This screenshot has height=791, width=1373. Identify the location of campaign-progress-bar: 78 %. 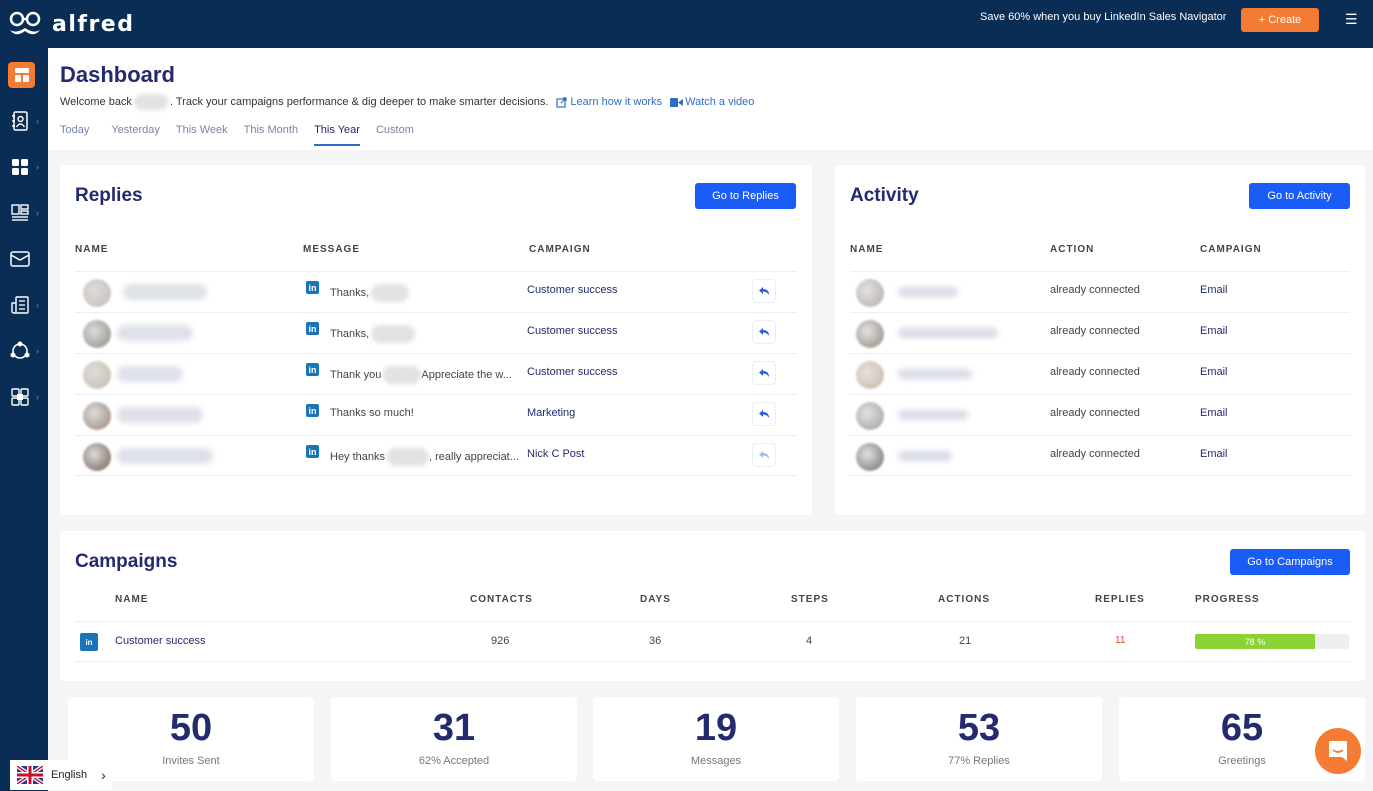
(1272, 641).